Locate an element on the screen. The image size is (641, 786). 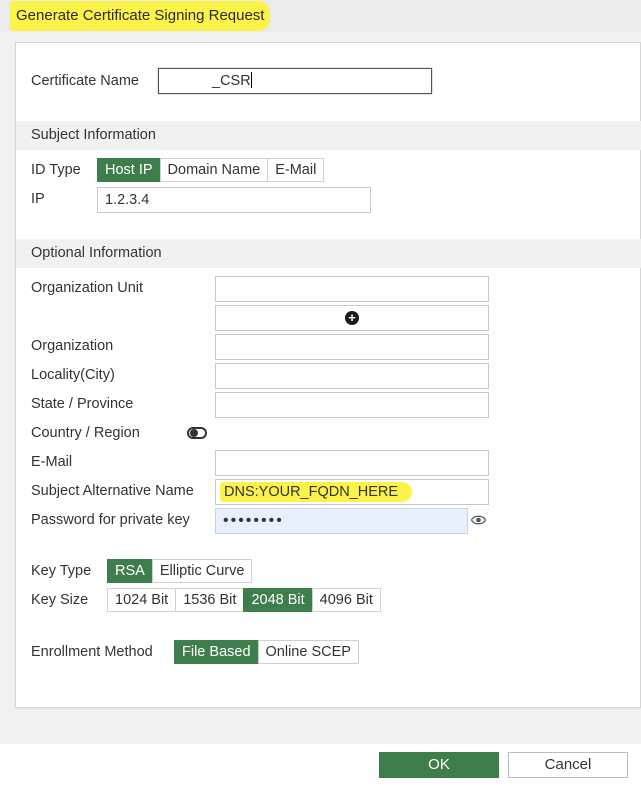
text-cursor is located at coordinates (251, 80).